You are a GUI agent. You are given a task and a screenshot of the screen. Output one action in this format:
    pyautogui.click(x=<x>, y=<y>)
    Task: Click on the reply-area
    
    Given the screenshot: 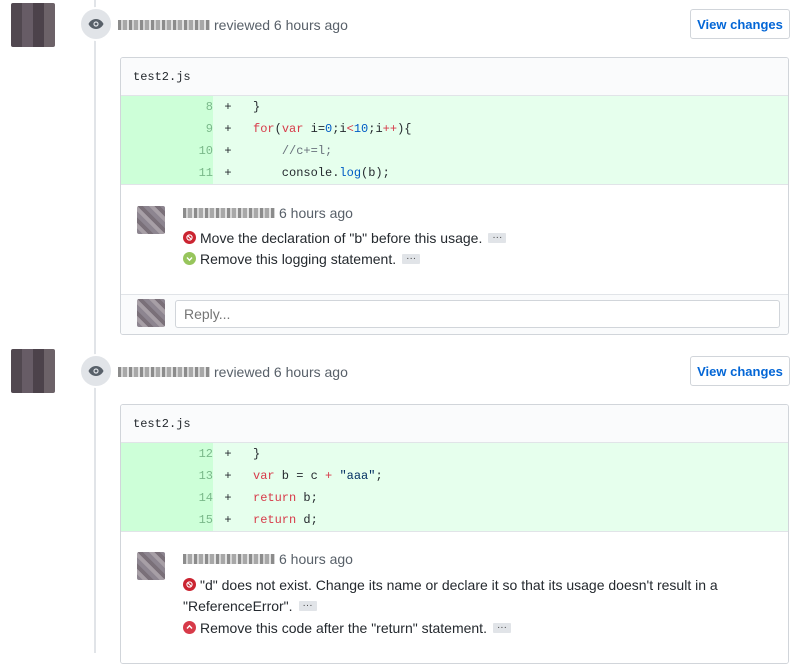 What is the action you would take?
    pyautogui.click(x=454, y=314)
    